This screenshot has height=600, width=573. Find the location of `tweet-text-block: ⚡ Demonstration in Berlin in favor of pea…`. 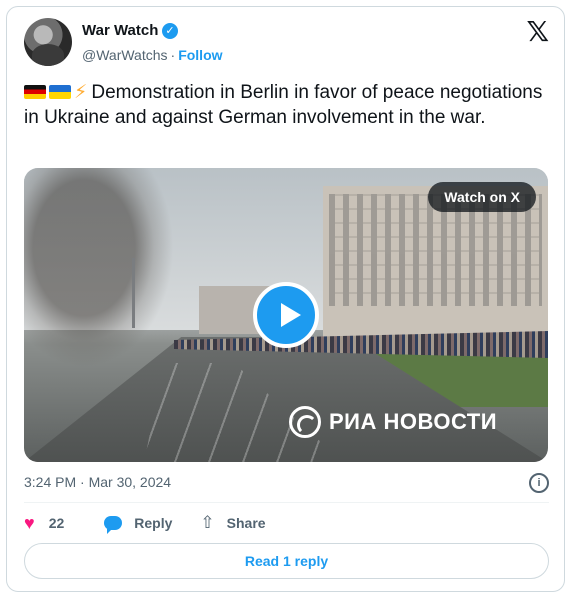

tweet-text-block: ⚡ Demonstration in Berlin in favor of pea… is located at coordinates (284, 105).